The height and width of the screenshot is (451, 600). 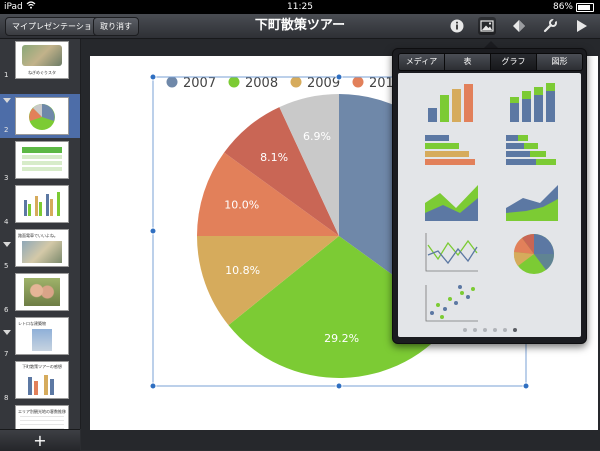 I want to click on page-indicator, so click(x=489, y=330).